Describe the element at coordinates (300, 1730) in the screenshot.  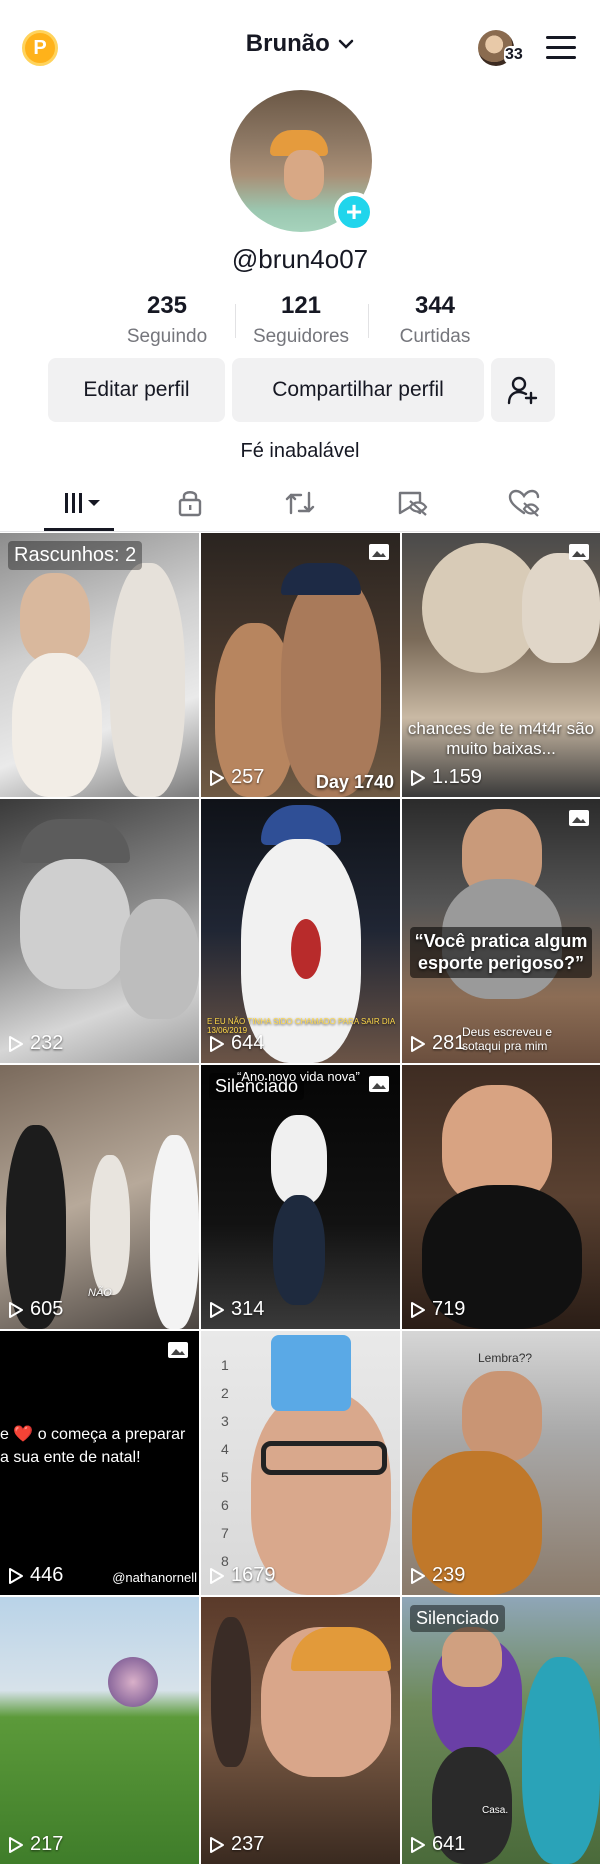
I see `video-tile: 237` at that location.